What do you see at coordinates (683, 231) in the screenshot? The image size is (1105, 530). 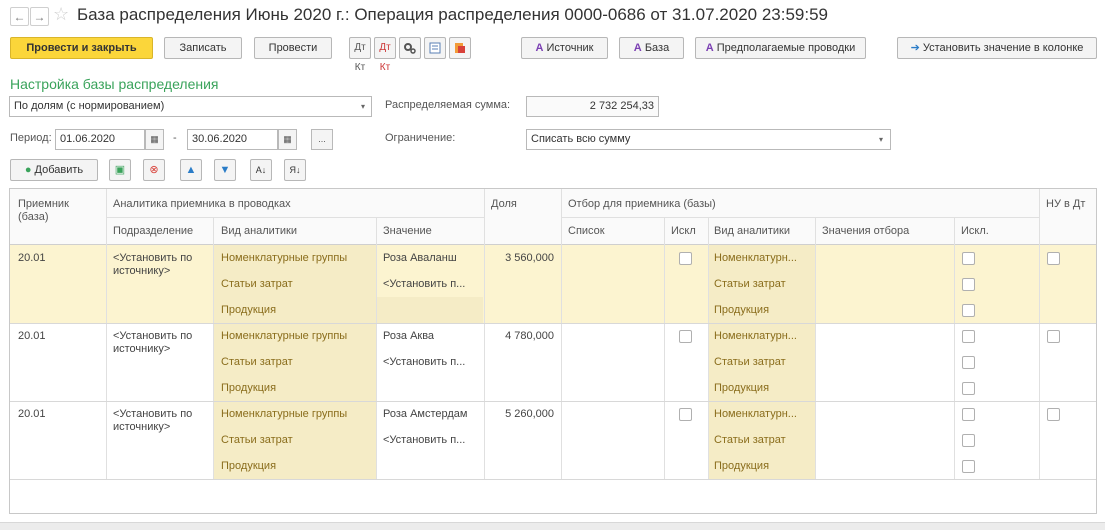 I see `header-excl: Искл` at bounding box center [683, 231].